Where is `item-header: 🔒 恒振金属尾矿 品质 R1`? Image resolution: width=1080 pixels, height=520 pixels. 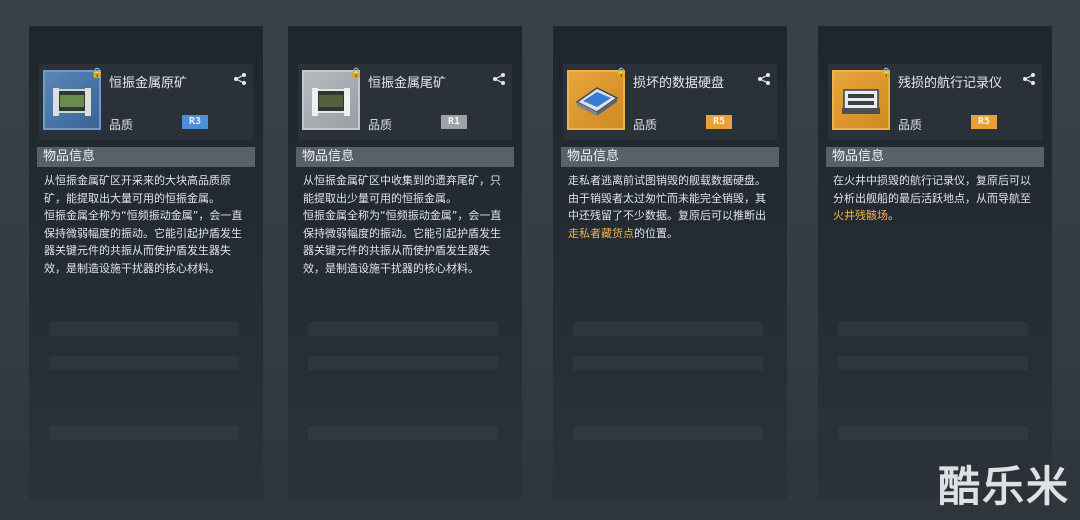
item-header: 🔒 恒振金属尾矿 品质 R1 is located at coordinates (405, 102).